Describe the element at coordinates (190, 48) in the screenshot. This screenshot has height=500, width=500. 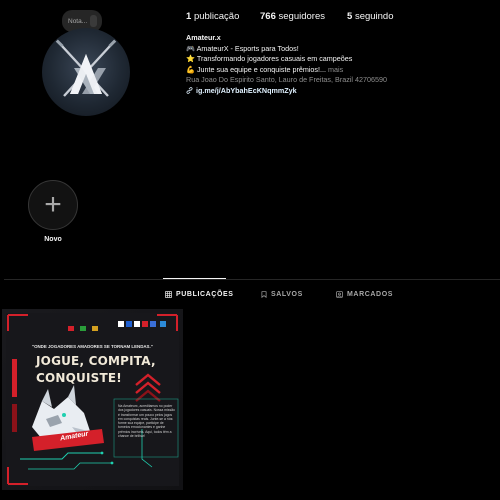
I see `gamepad-icon: 🎮` at that location.